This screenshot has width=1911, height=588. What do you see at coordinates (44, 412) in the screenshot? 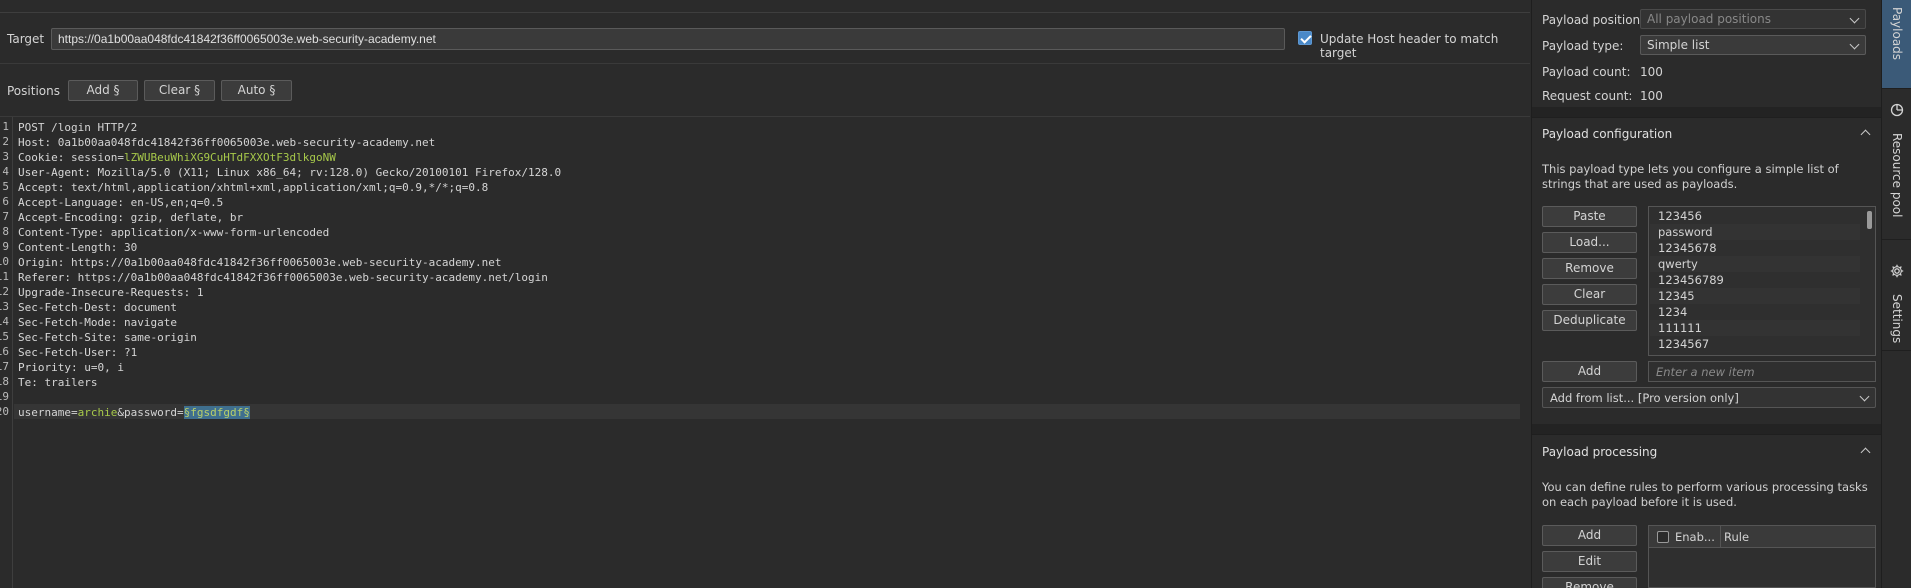
I see `param-name: username` at bounding box center [44, 412].